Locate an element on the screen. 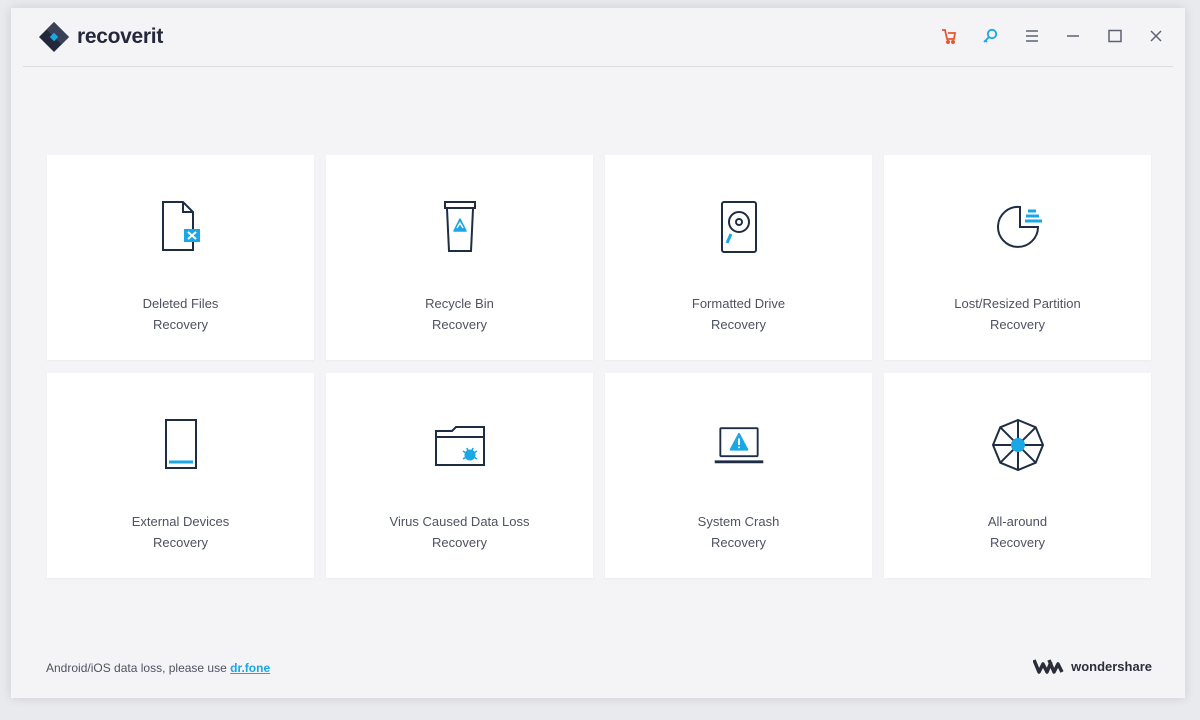  hint-text: Android/iOS data loss, please use is located at coordinates (136, 668).